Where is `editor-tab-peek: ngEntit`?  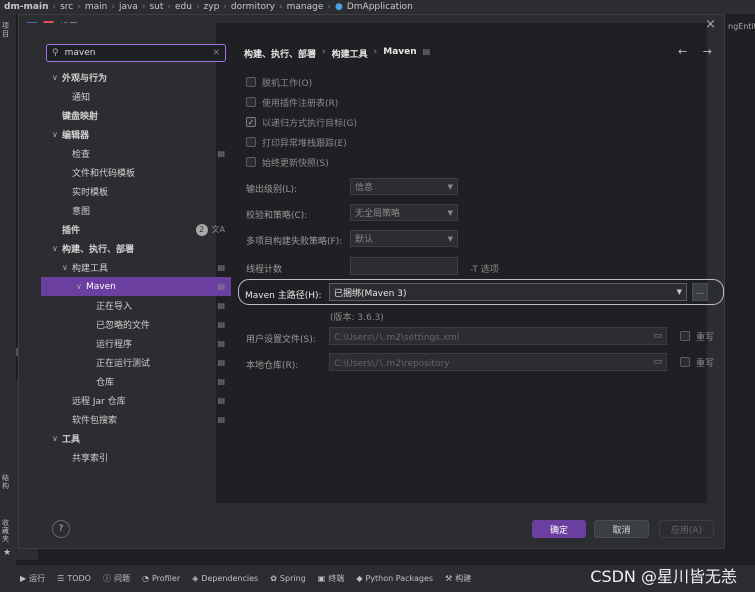
editor-tab-peek: ngEntit is located at coordinates (741, 26).